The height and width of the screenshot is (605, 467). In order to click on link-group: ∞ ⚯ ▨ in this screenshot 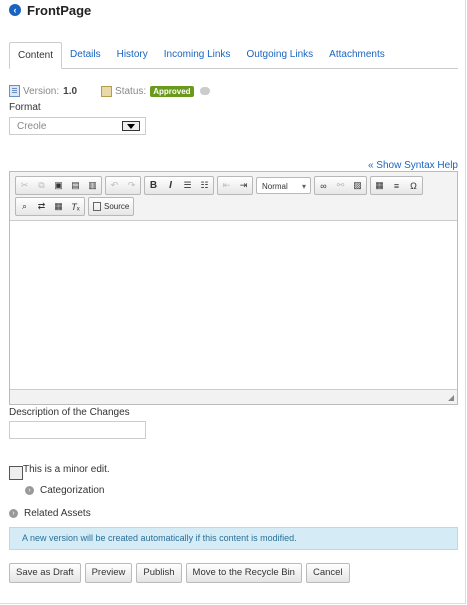, I will do `click(340, 185)`.